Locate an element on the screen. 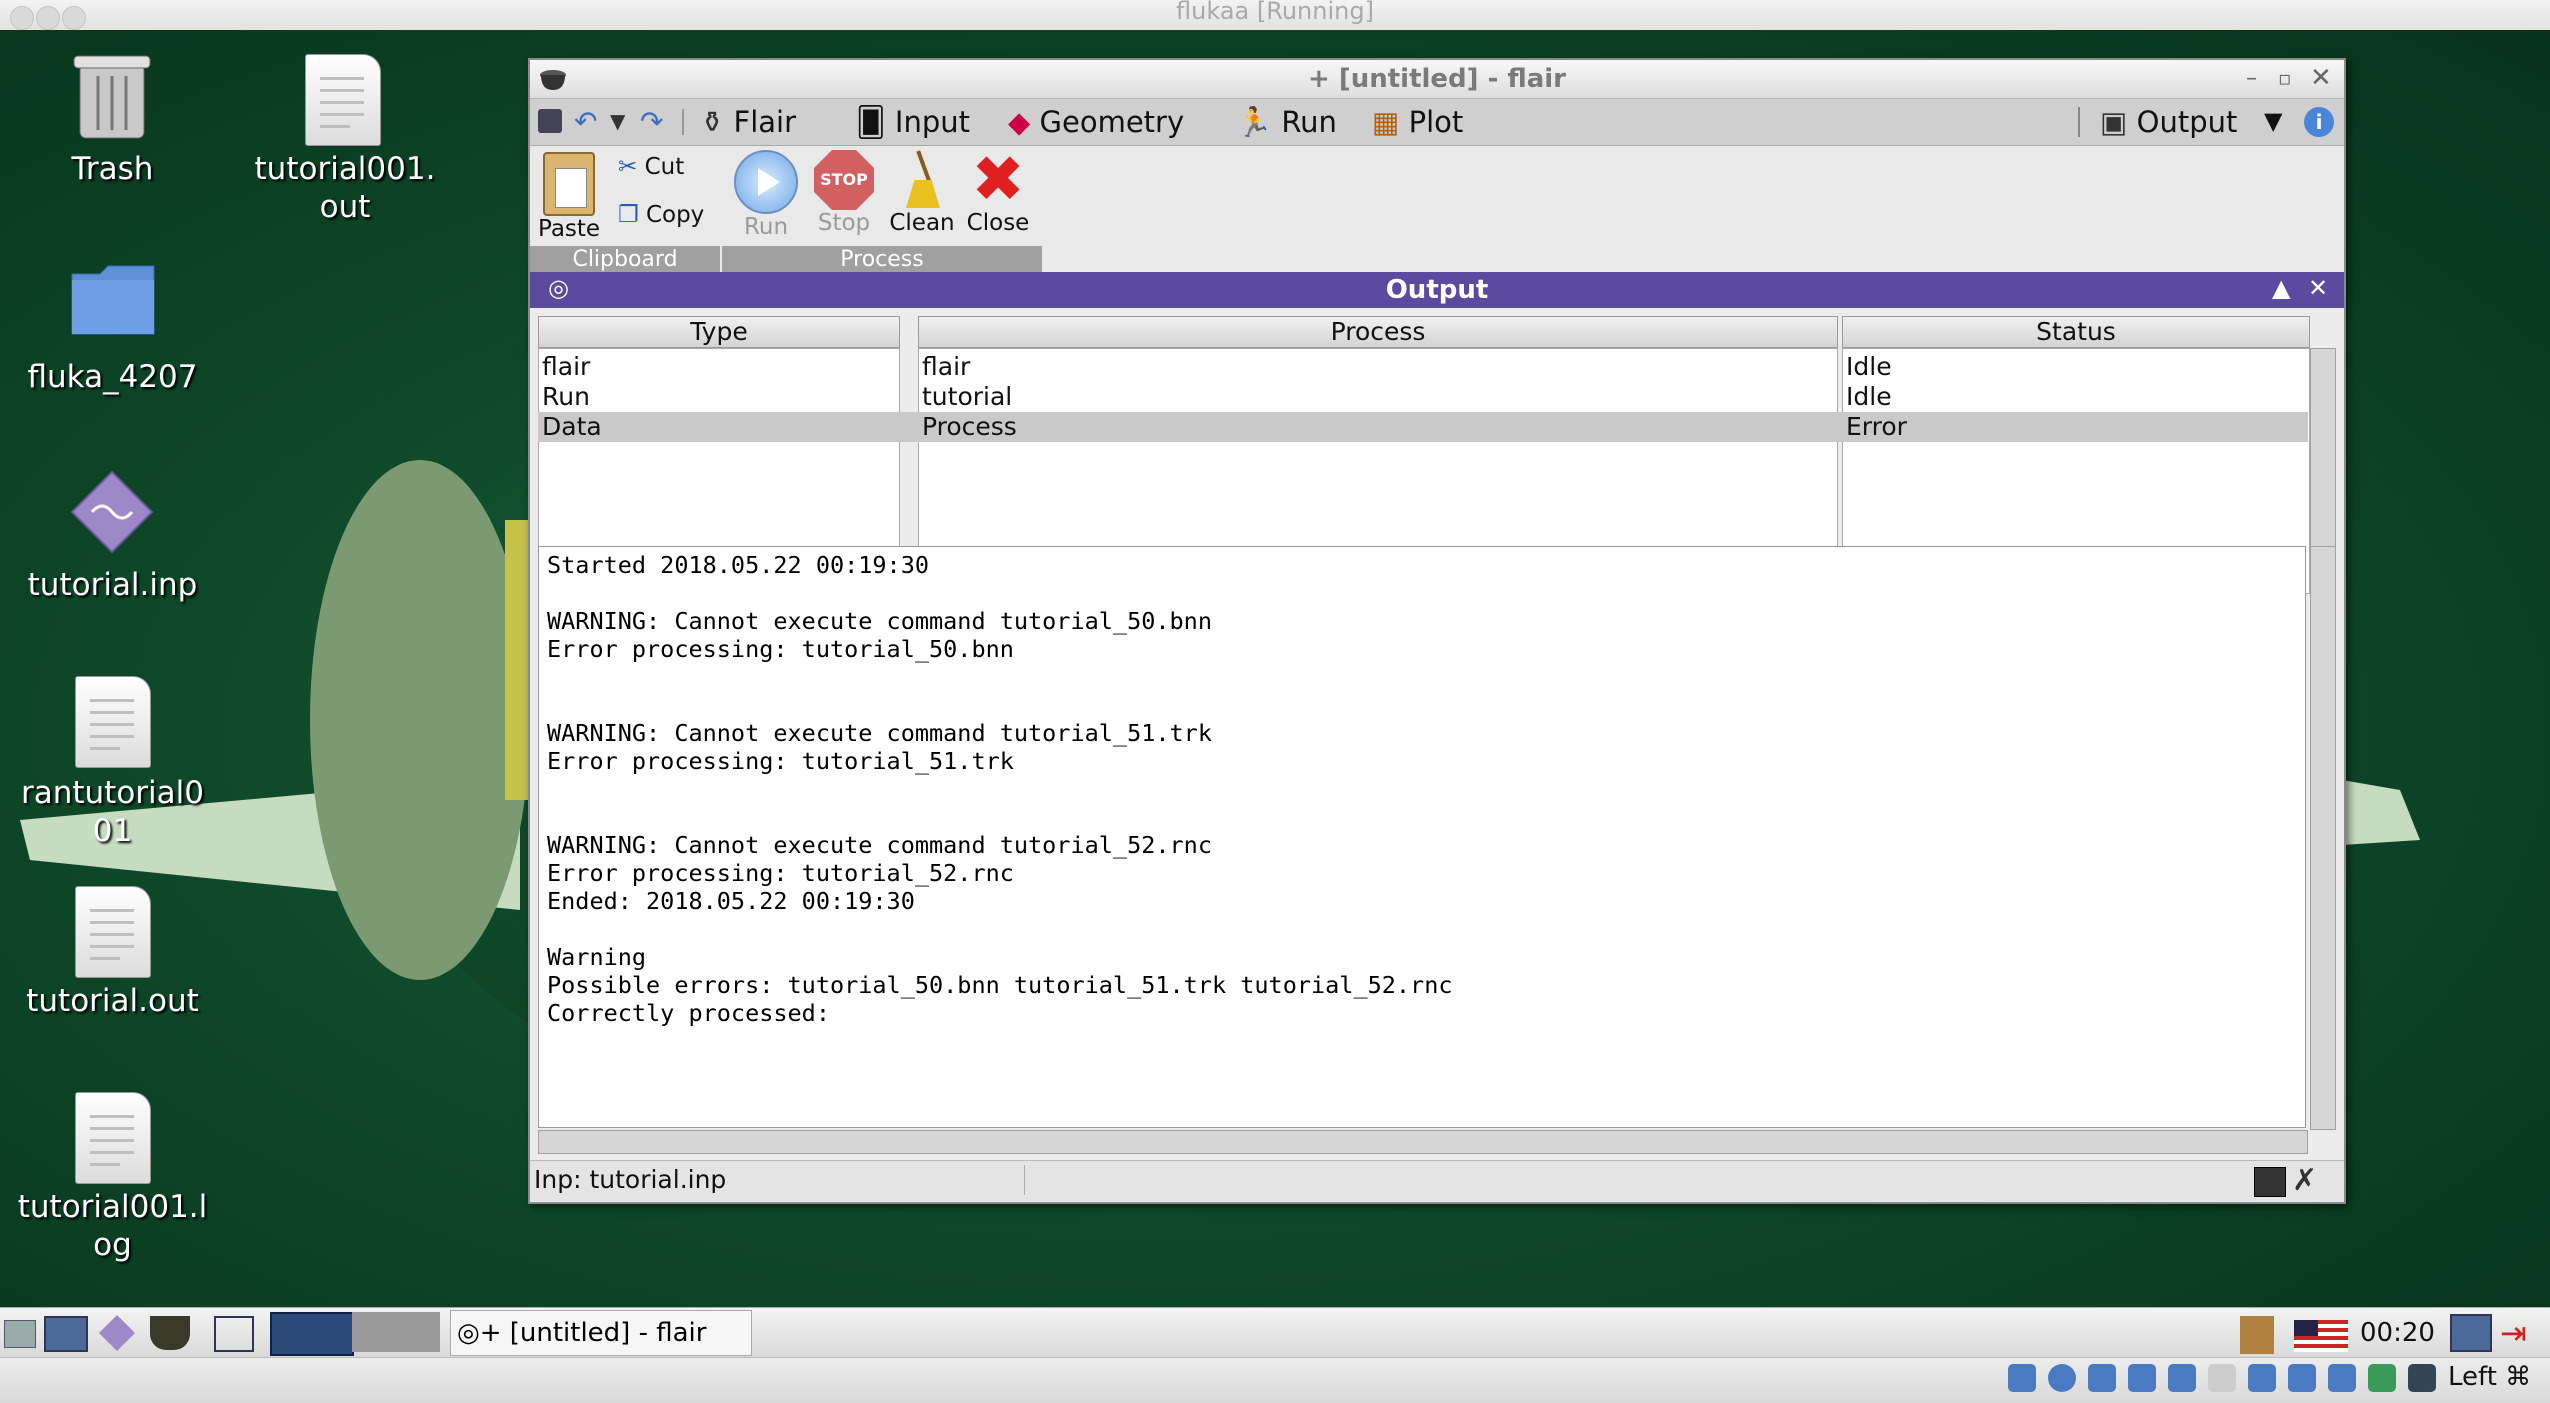  cauldron-icon is located at coordinates (170, 1333).